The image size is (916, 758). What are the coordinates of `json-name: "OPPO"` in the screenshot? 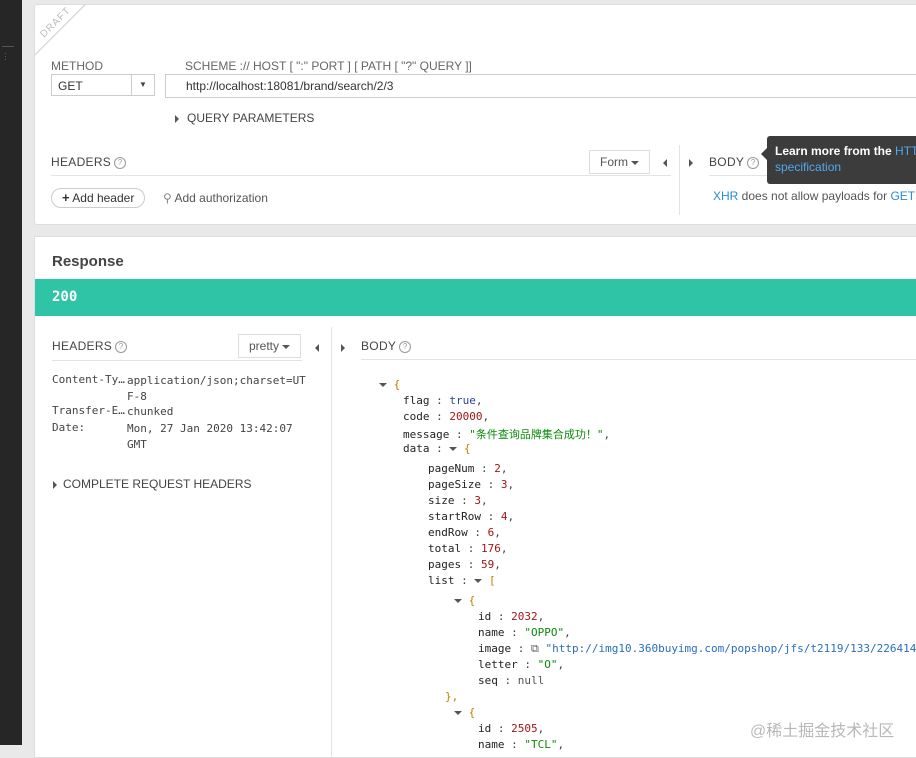 It's located at (544, 632).